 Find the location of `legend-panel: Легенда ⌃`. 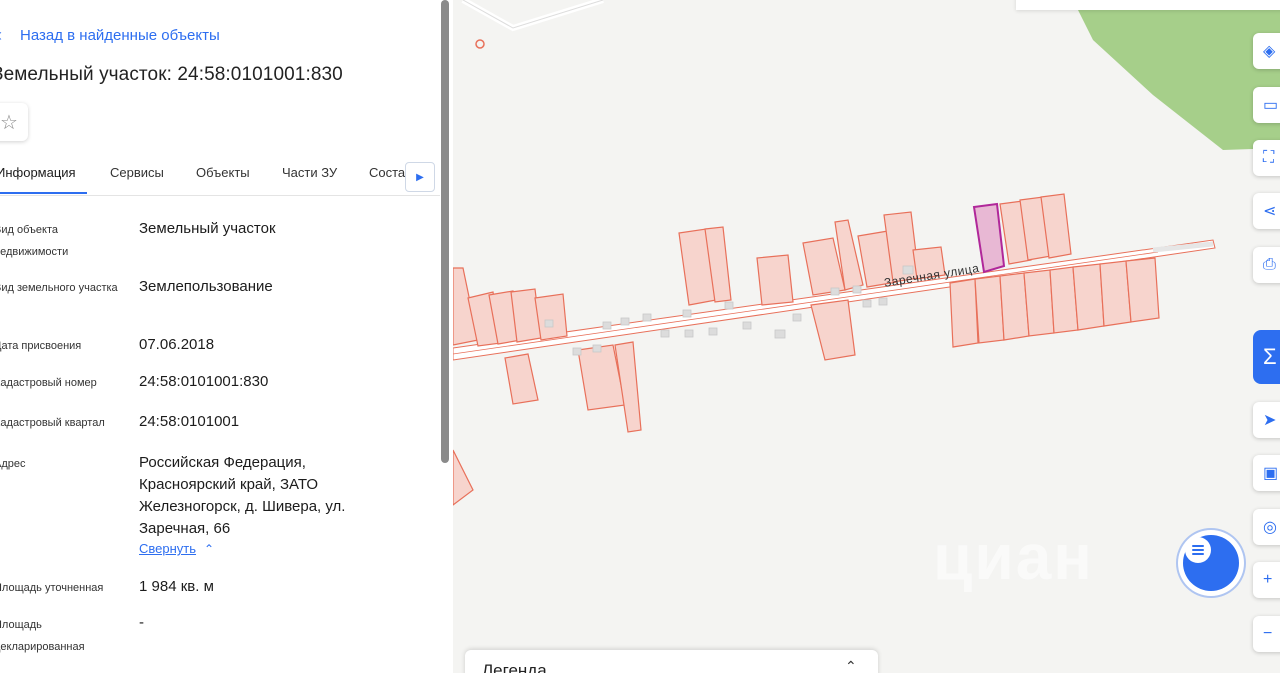

legend-panel: Легенда ⌃ is located at coordinates (671, 661).